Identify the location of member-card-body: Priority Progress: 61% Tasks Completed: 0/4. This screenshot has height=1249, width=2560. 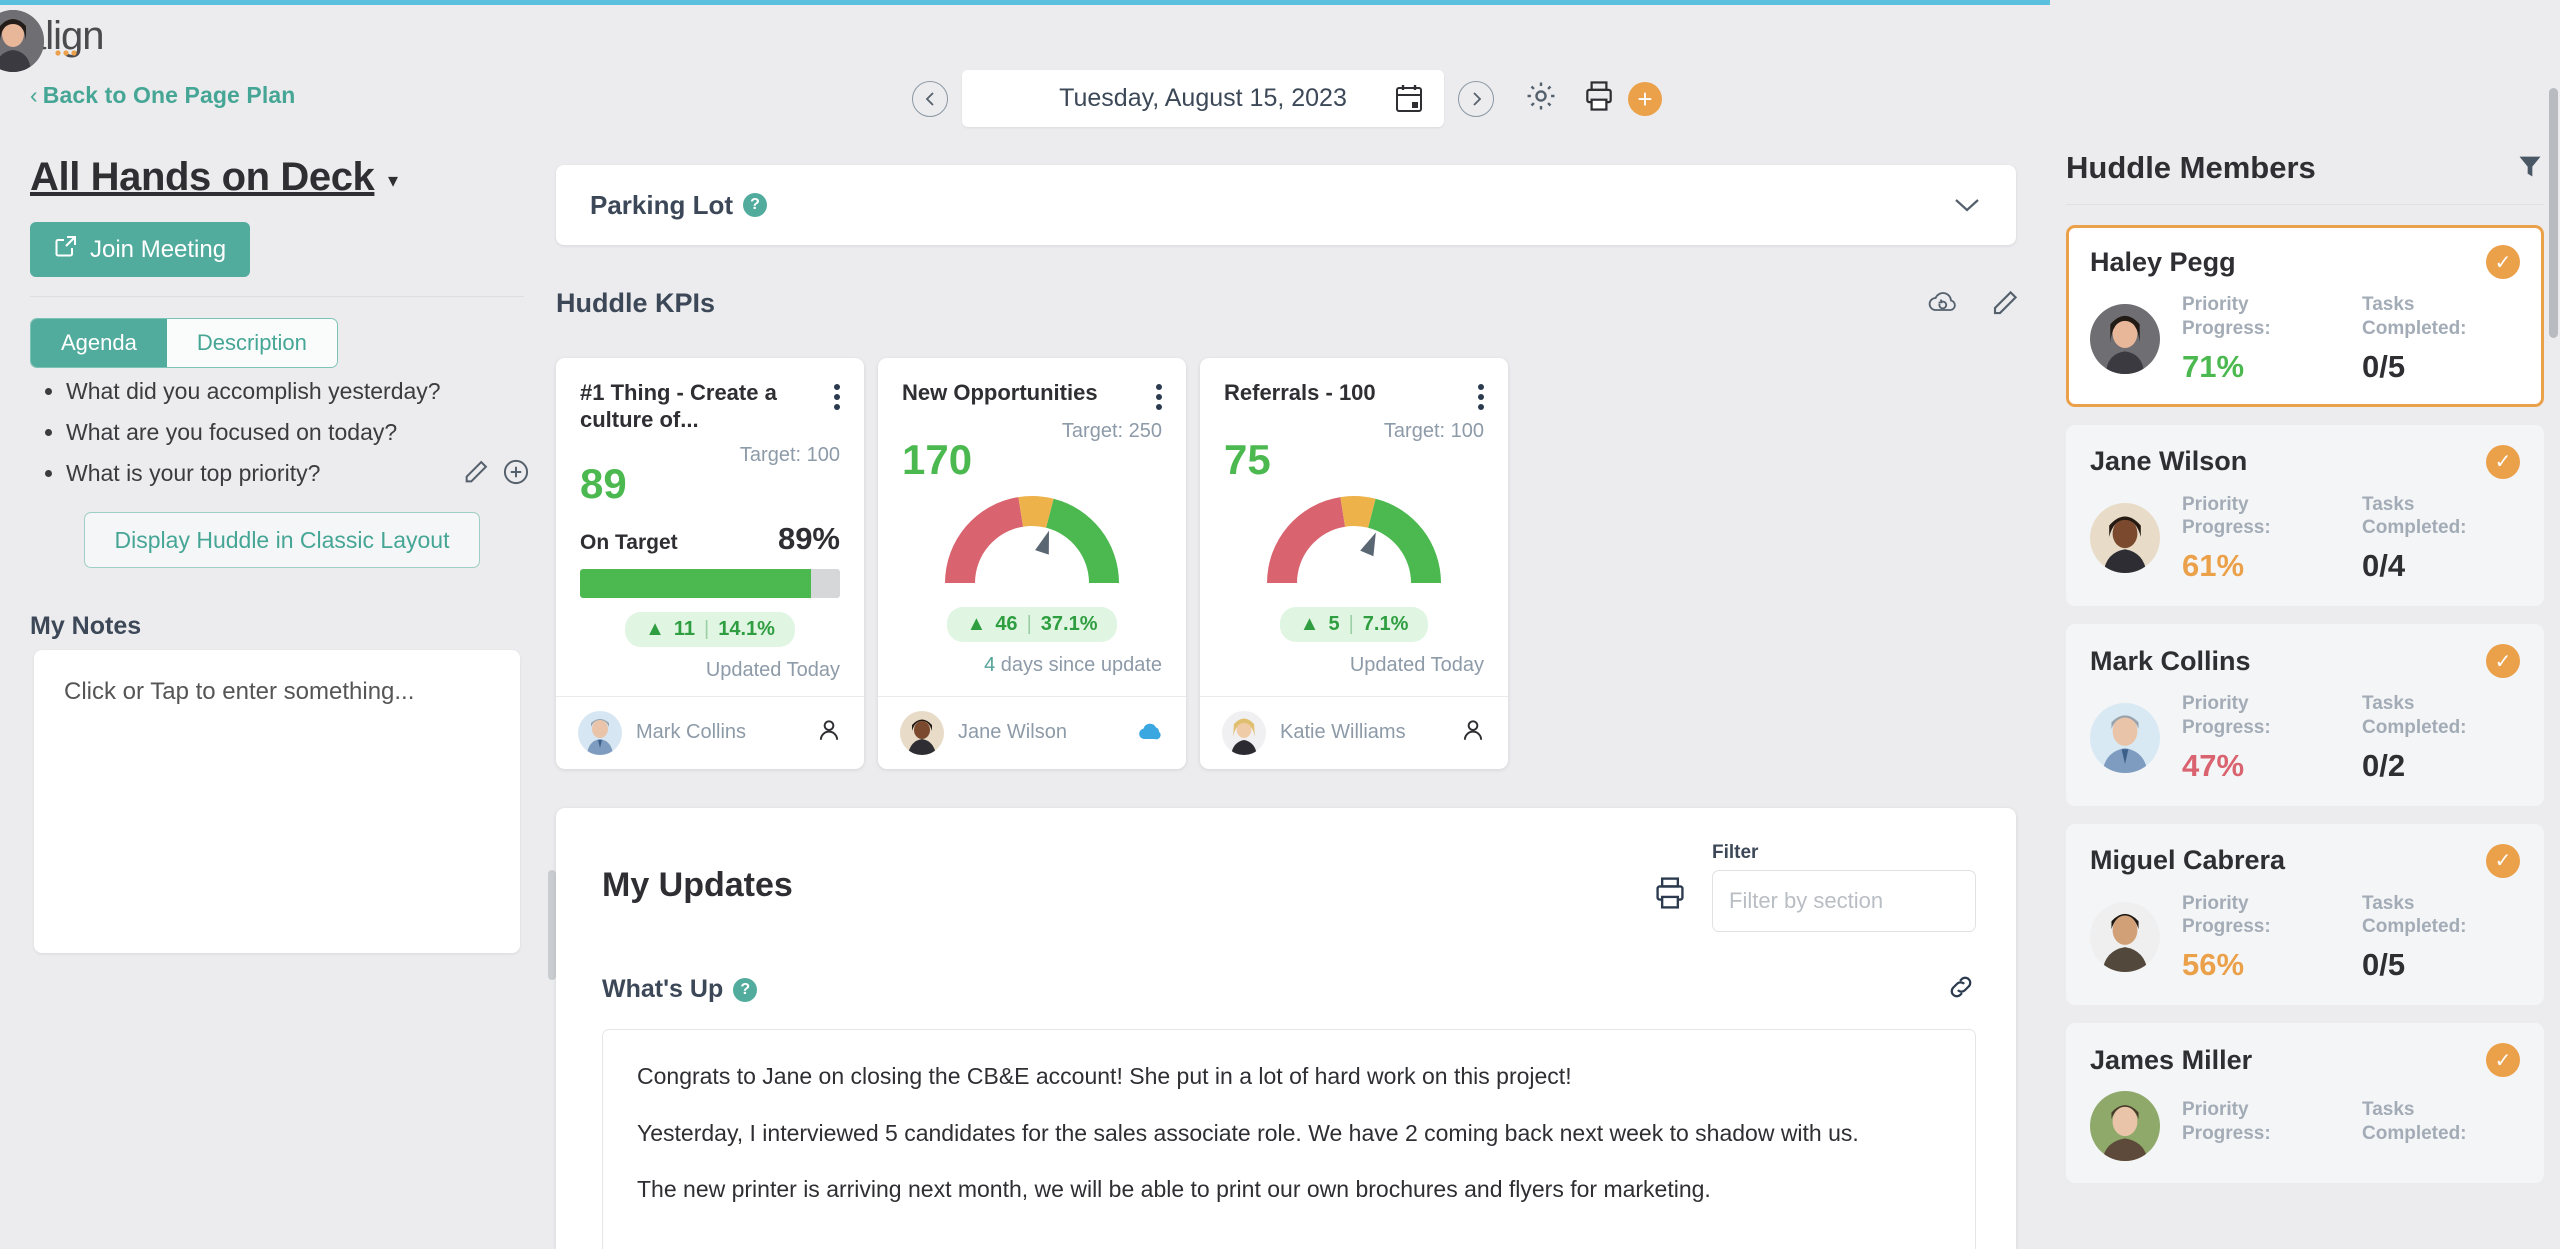
(2305, 539).